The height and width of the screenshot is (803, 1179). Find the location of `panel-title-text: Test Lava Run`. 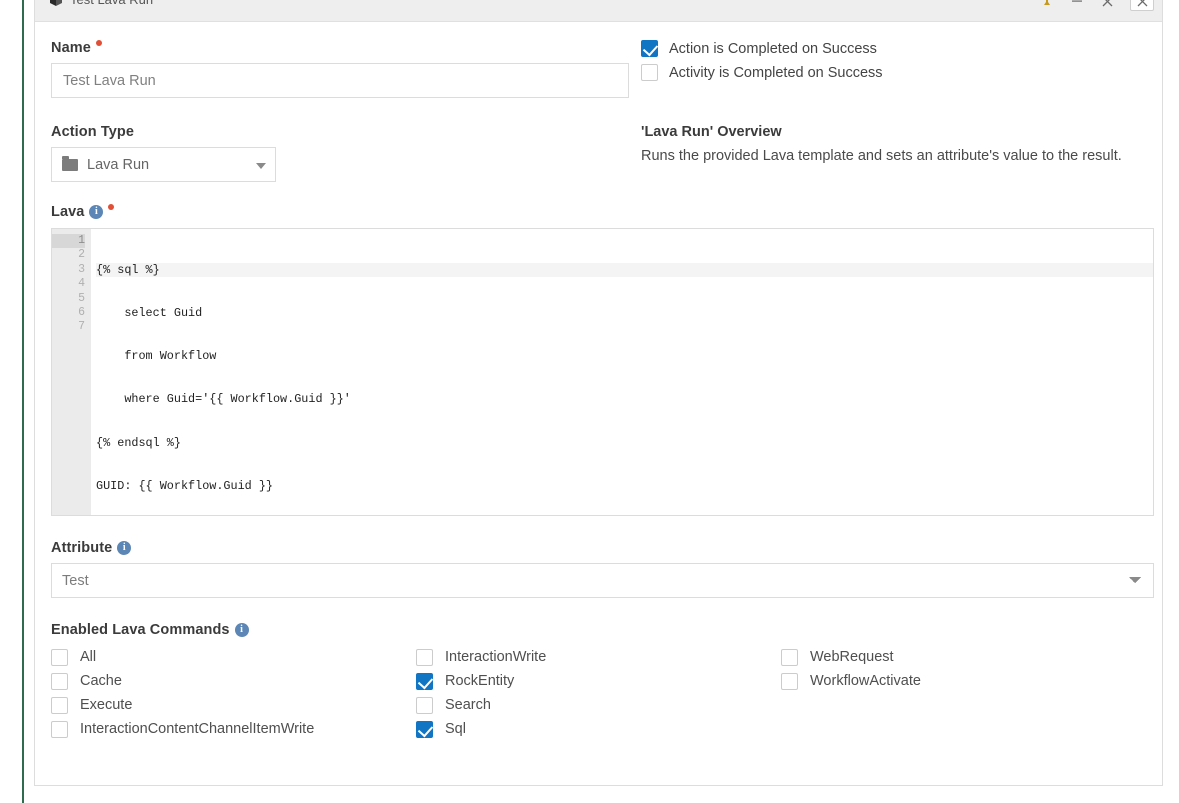

panel-title-text: Test Lava Run is located at coordinates (111, 3).